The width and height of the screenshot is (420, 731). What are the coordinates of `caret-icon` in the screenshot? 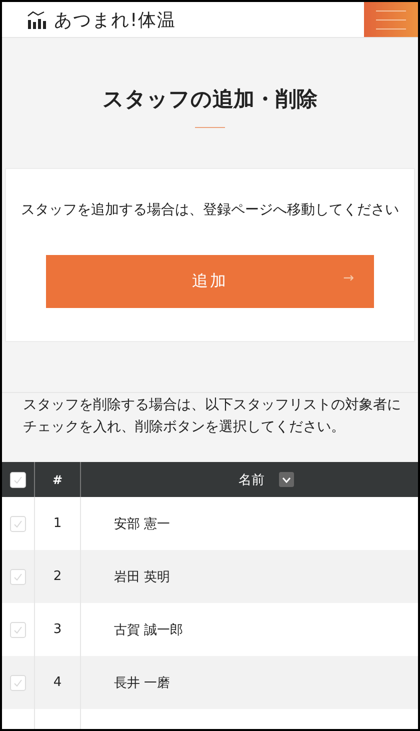 It's located at (286, 479).